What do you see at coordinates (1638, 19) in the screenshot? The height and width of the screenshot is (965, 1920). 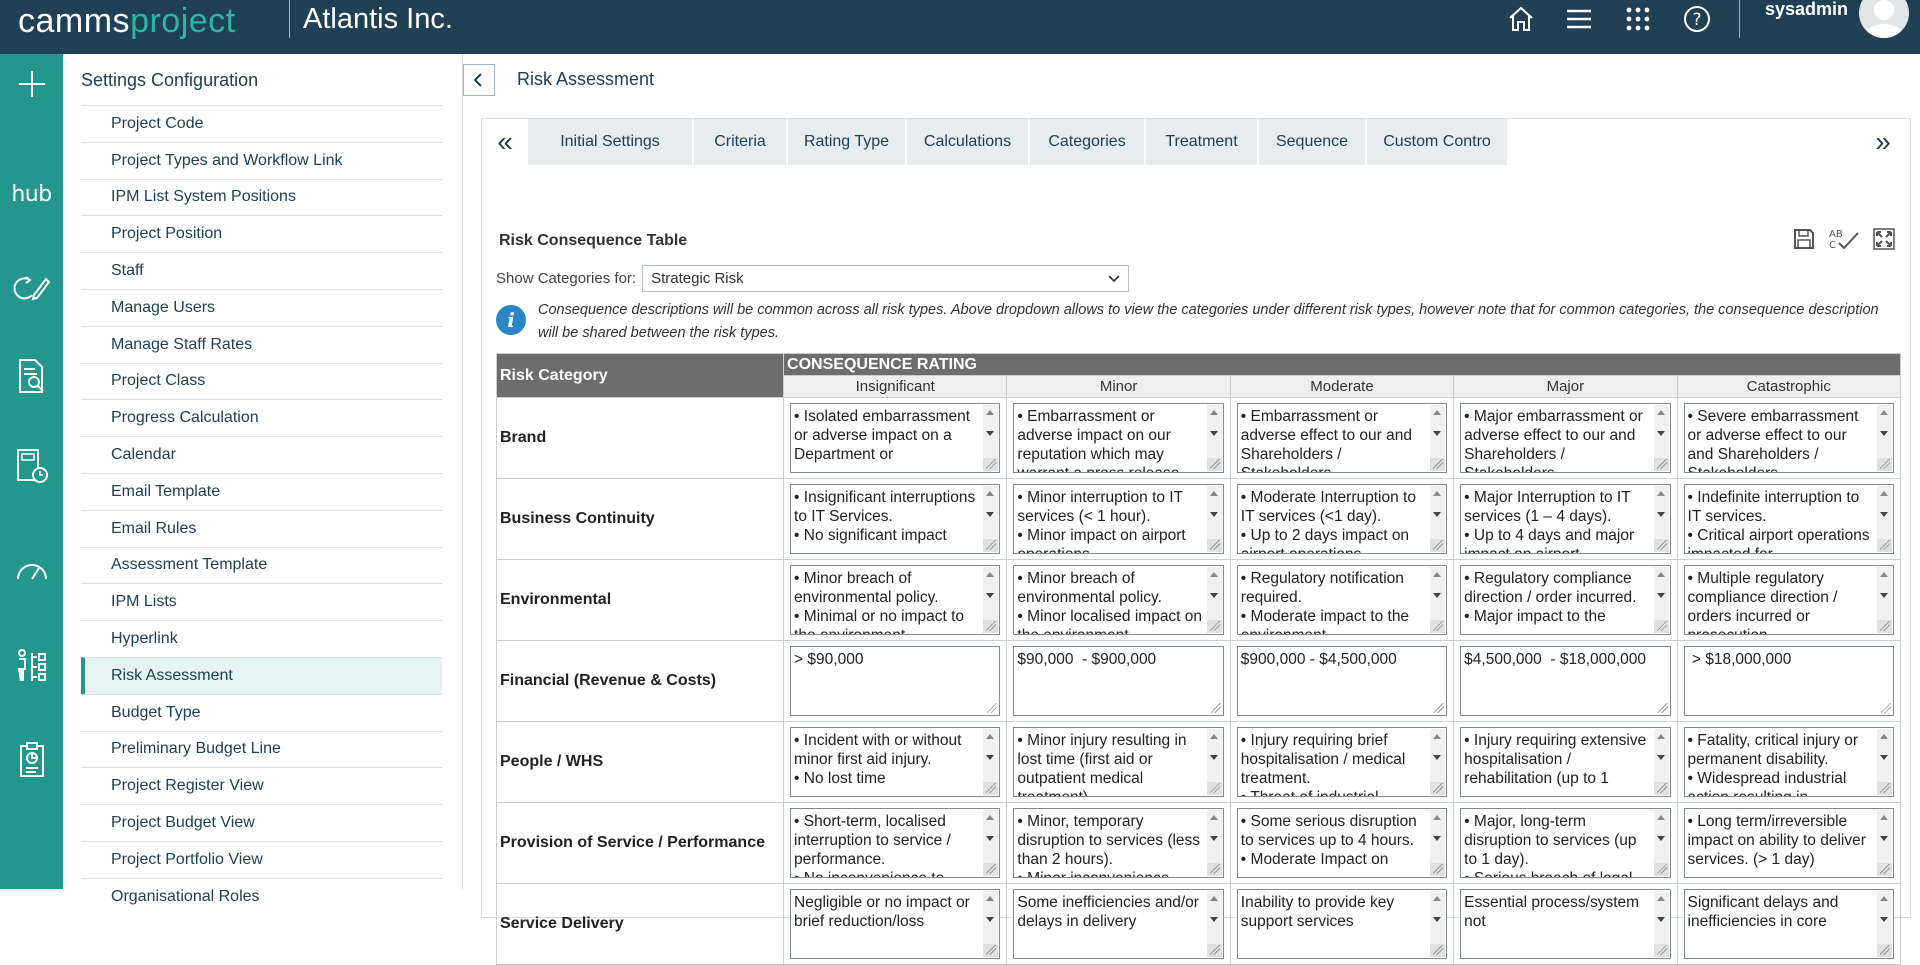 I see `apps-grid-icon` at bounding box center [1638, 19].